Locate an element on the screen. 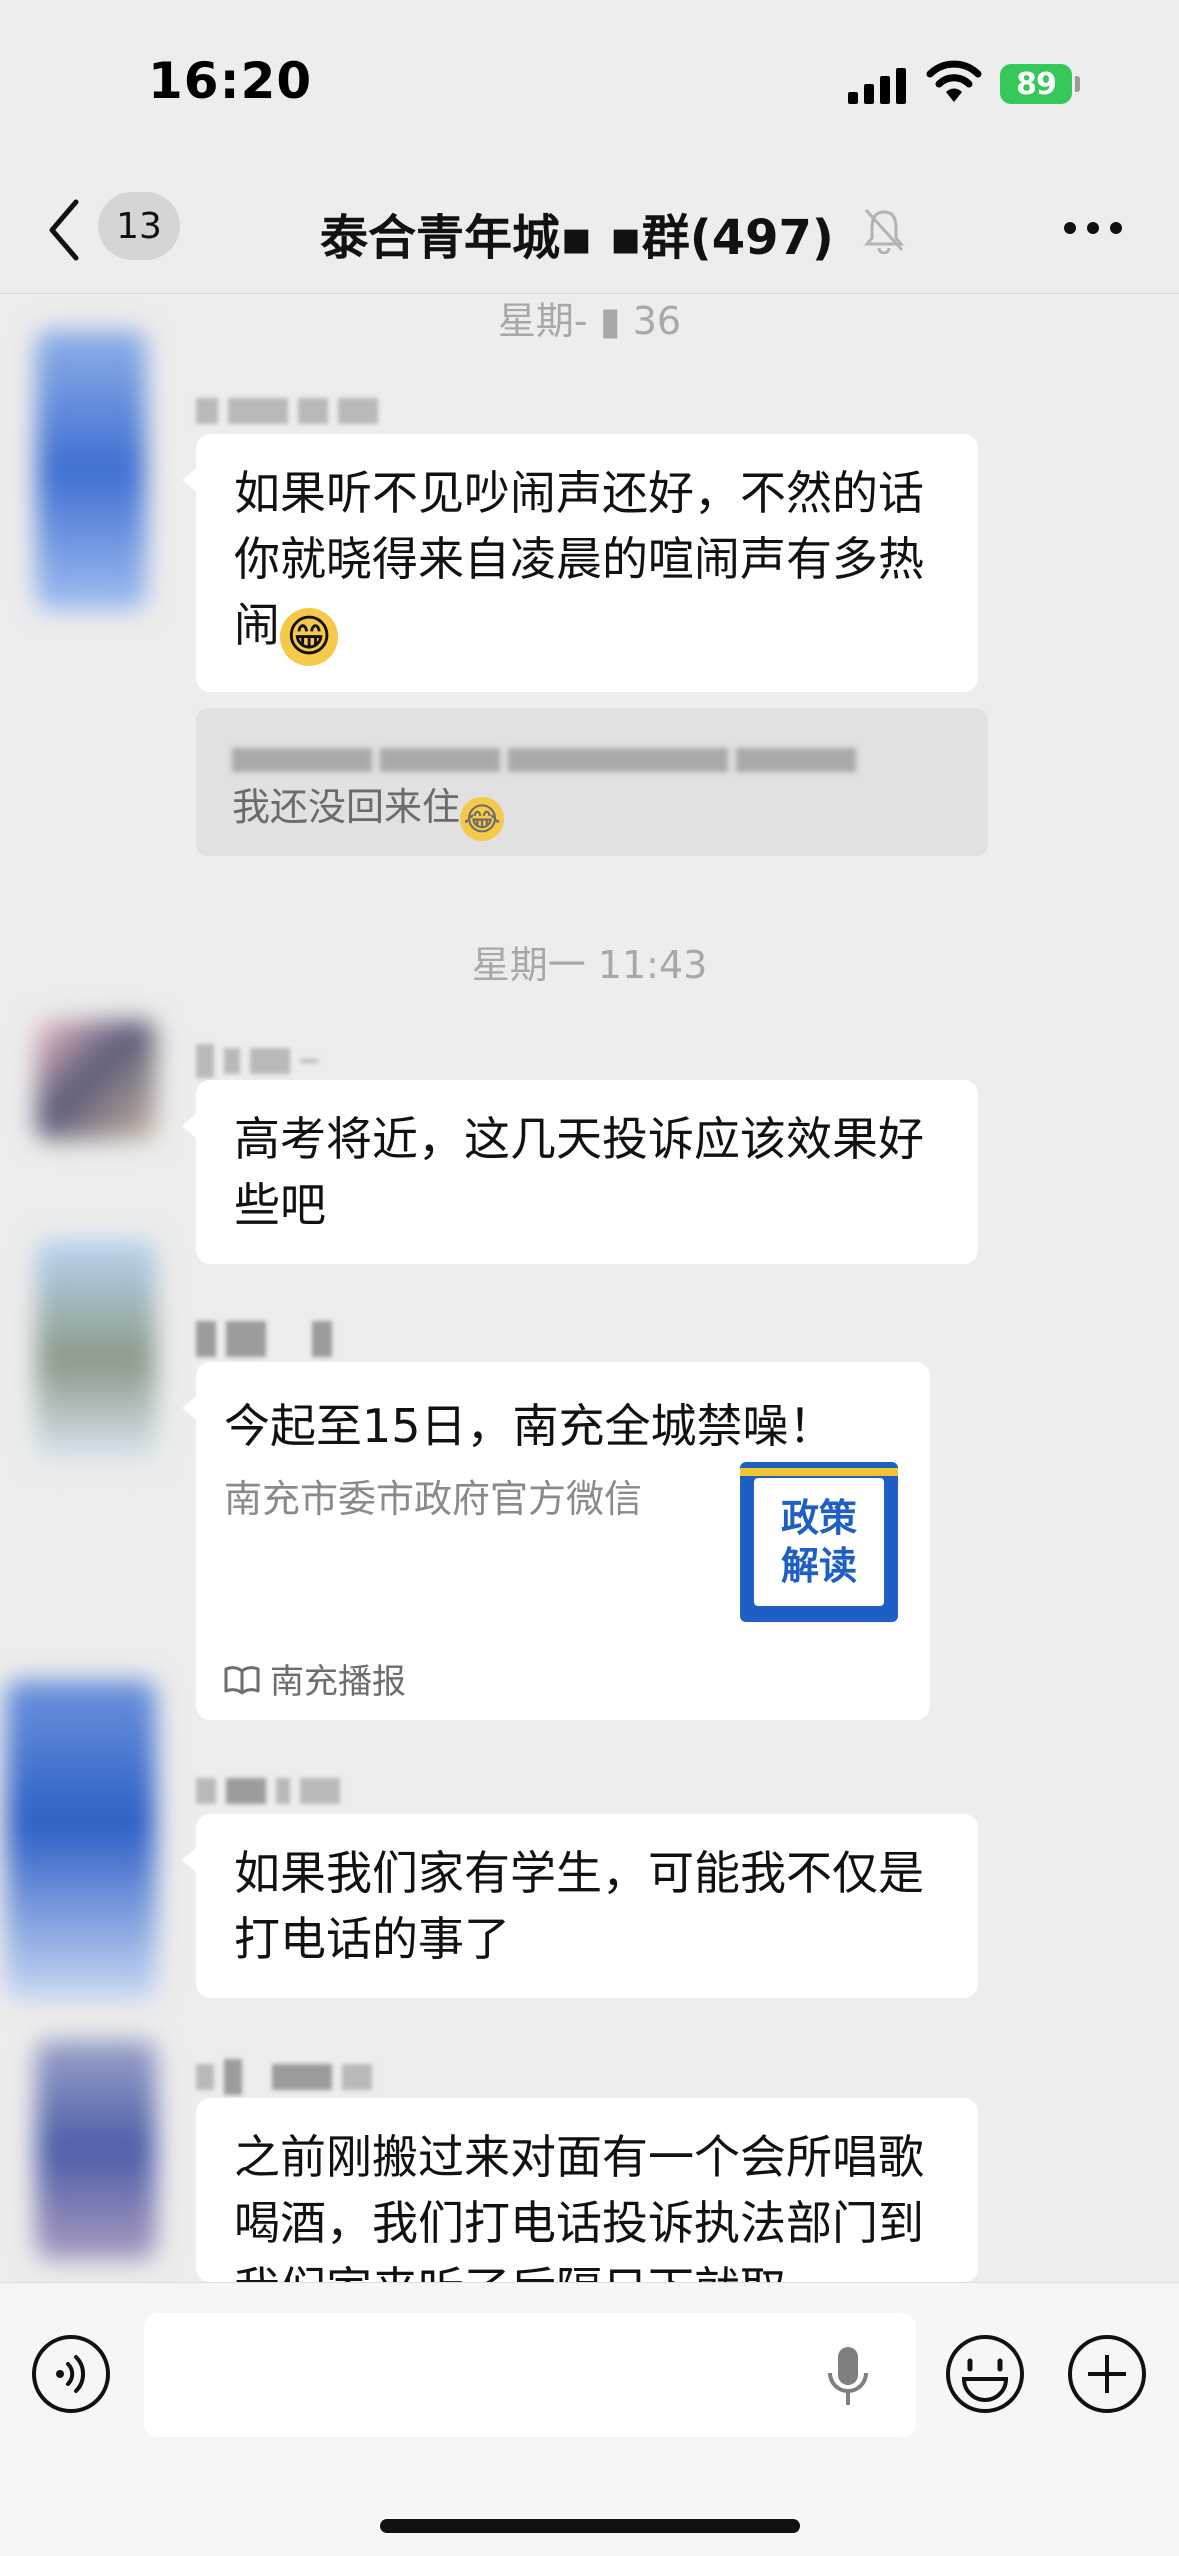  card-source-name: 南充播报 is located at coordinates (338, 1682).